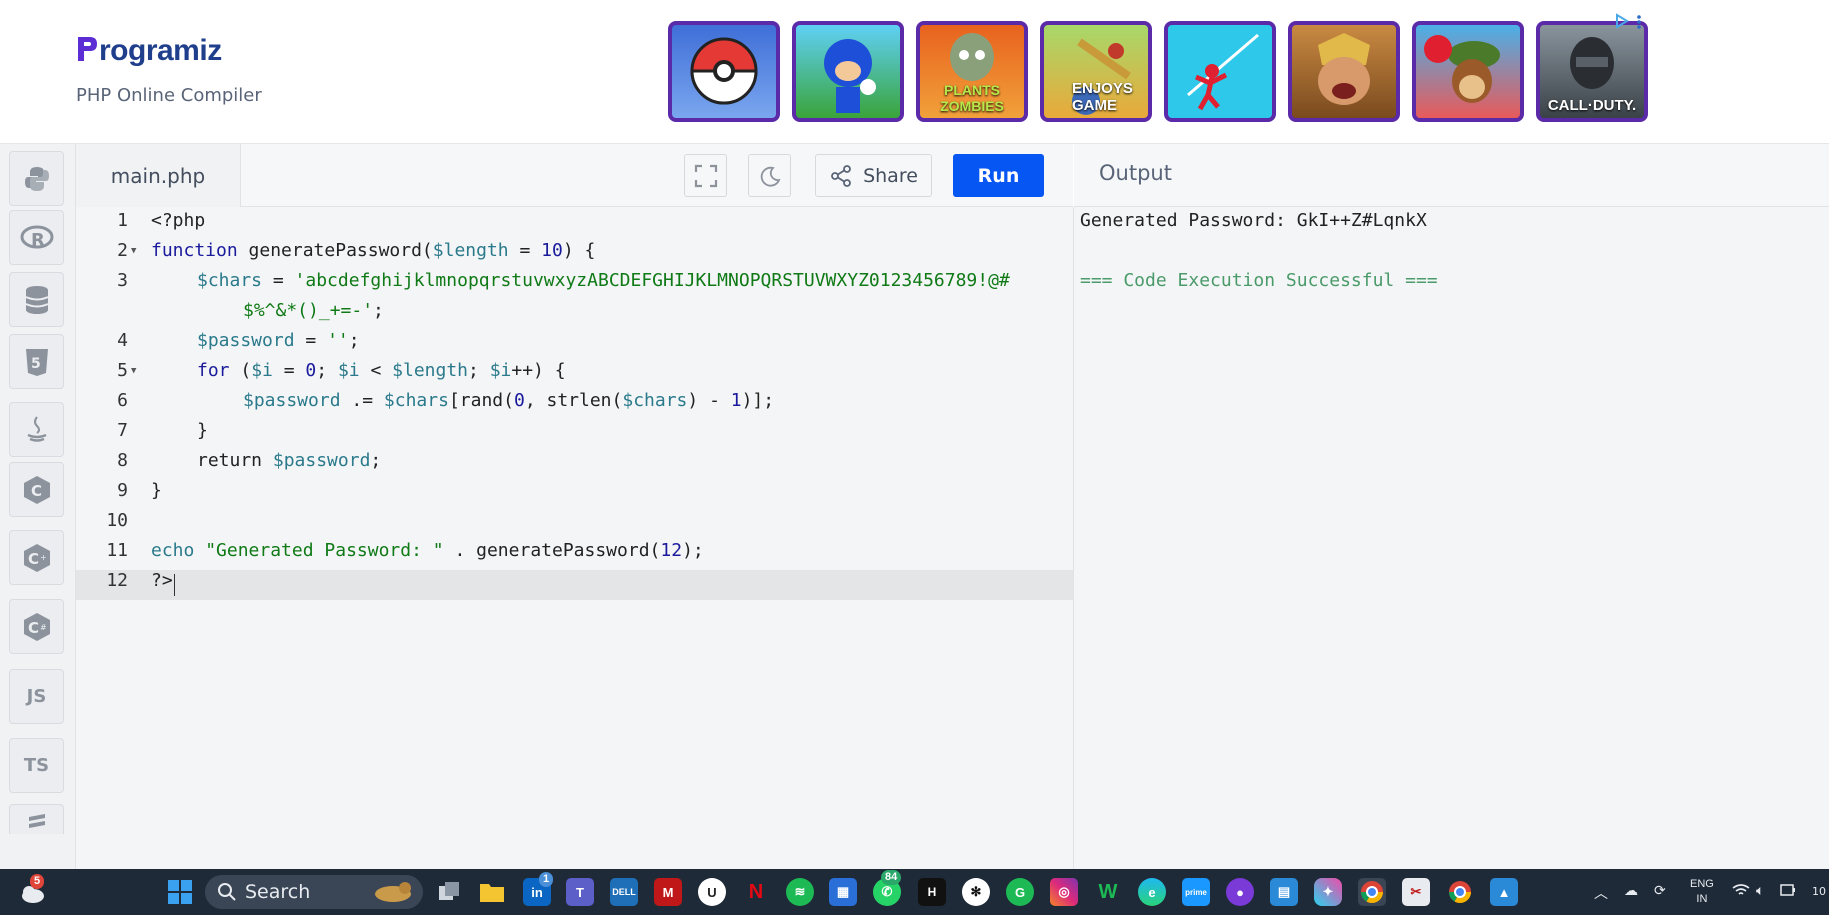 This screenshot has height=915, width=1829. I want to click on linkedin-icon: in 1, so click(538, 889).